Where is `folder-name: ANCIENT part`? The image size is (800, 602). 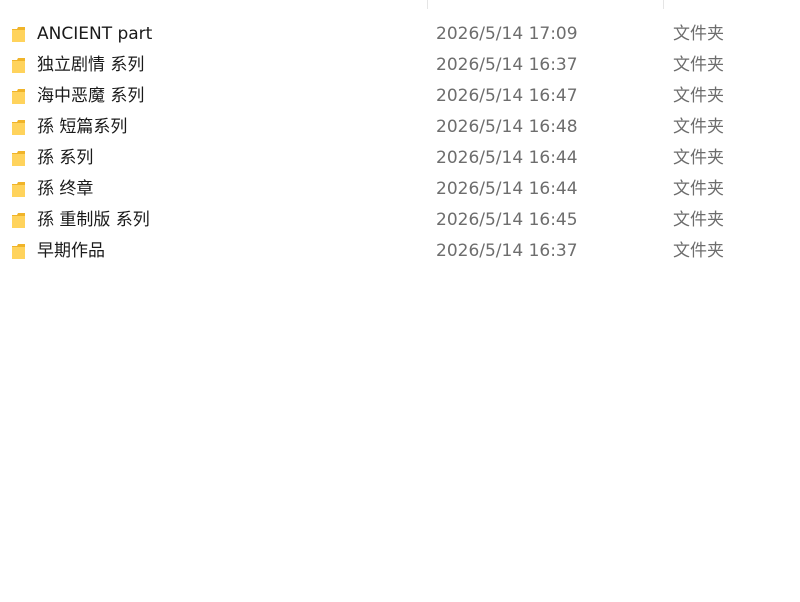 folder-name: ANCIENT part is located at coordinates (94, 34).